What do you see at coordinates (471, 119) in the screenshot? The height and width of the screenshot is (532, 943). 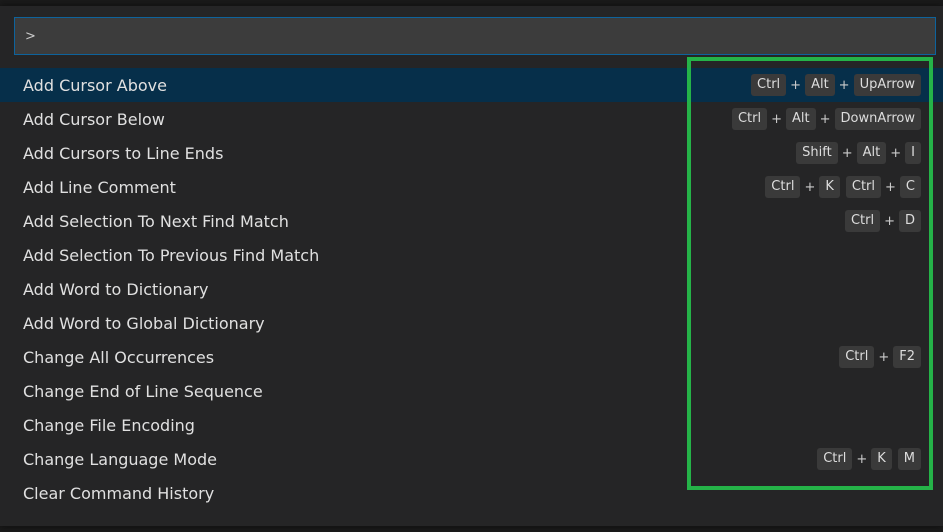 I see `command-item: Add Cursor Below Ctrl + Alt + DownArrow` at bounding box center [471, 119].